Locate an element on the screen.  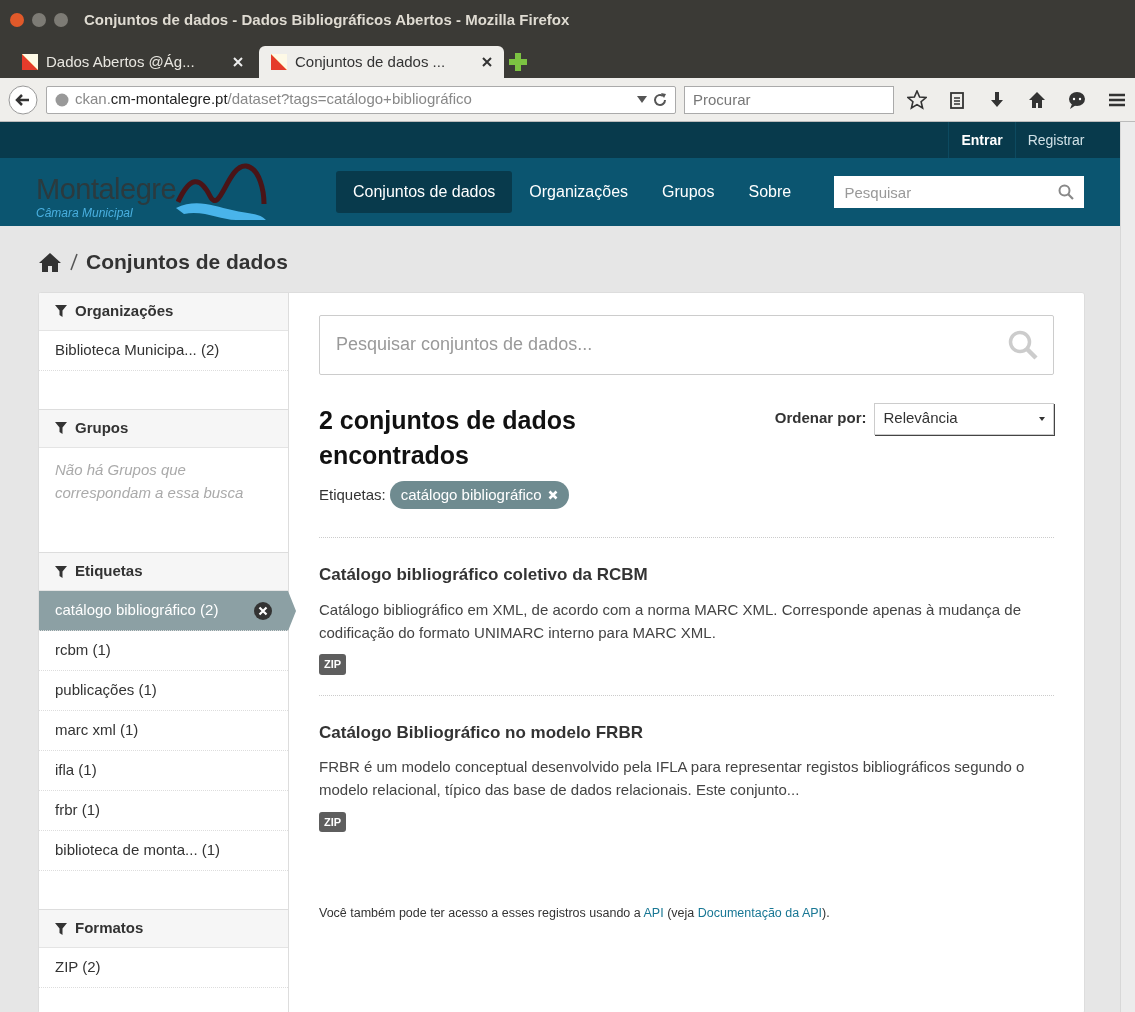
breadcrumb-link: Conjuntos de dados is located at coordinates (187, 262).